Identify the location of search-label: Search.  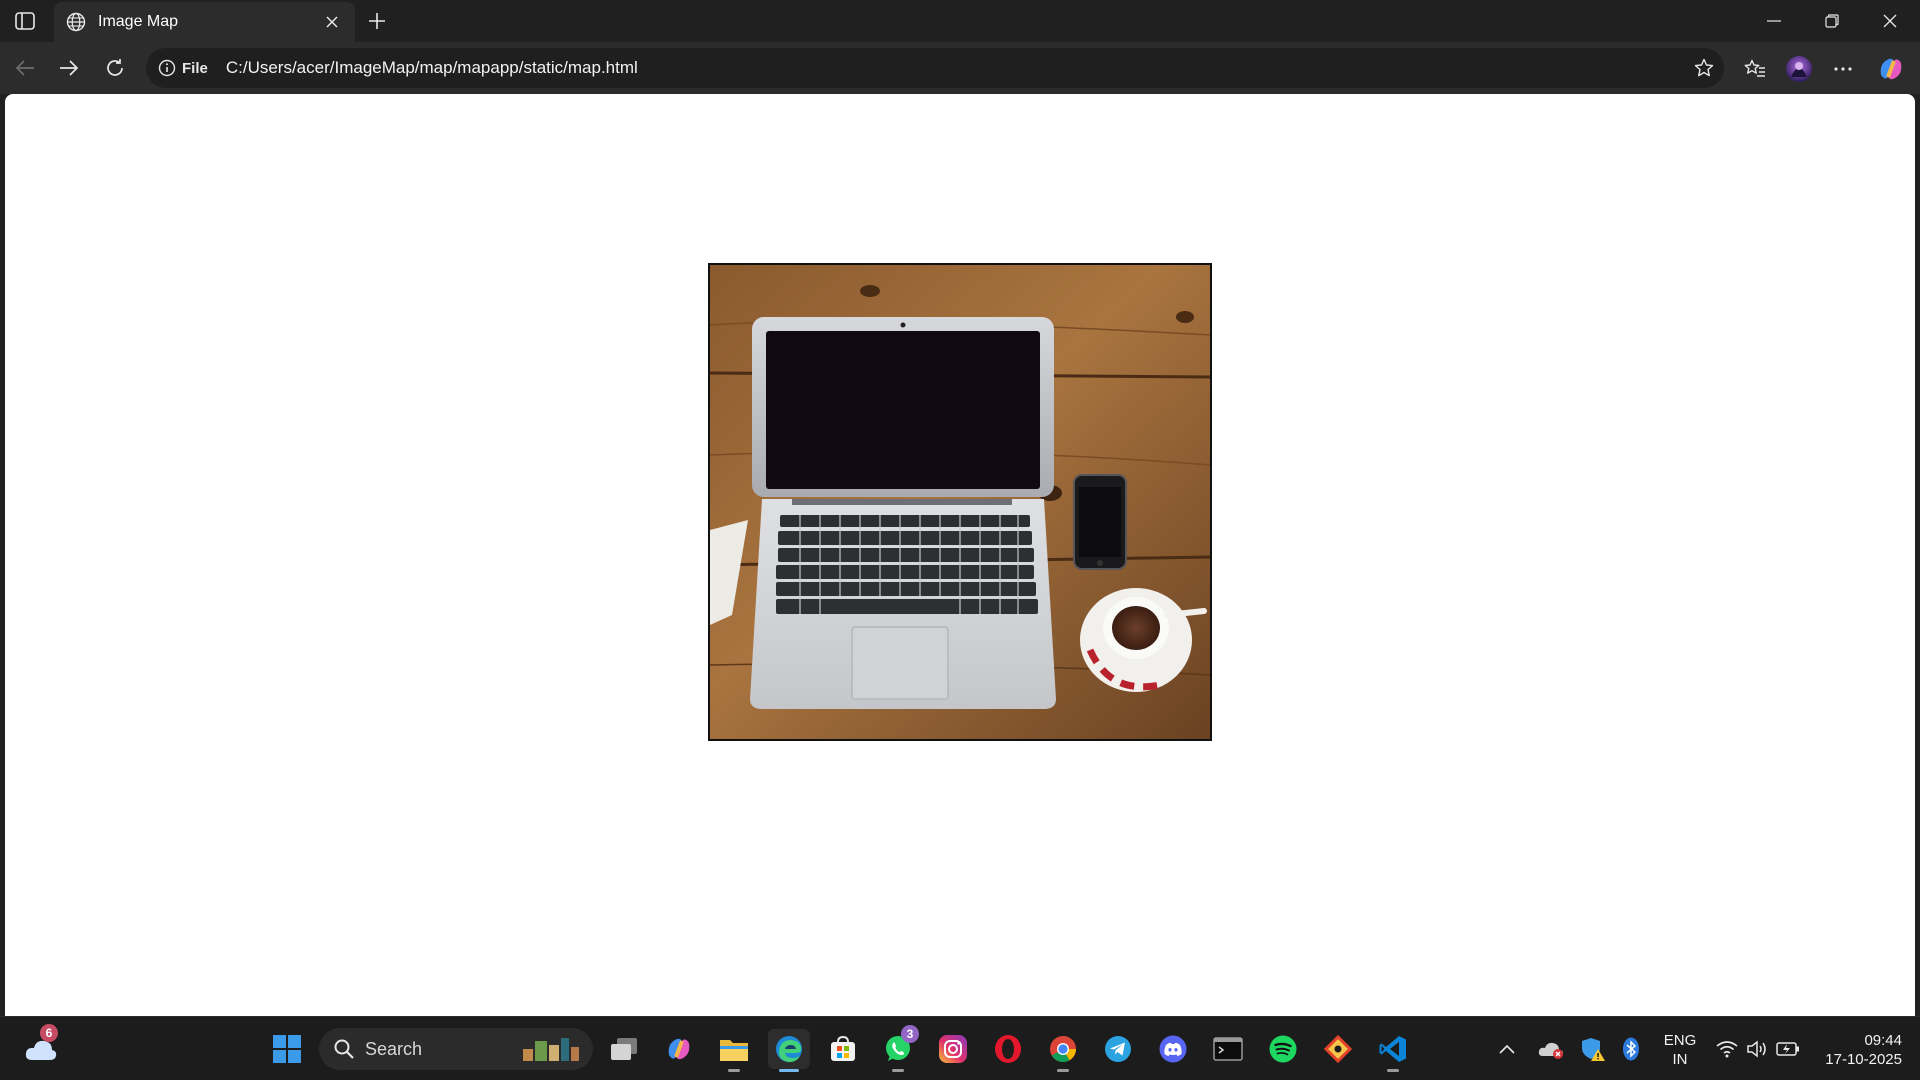
(394, 1048).